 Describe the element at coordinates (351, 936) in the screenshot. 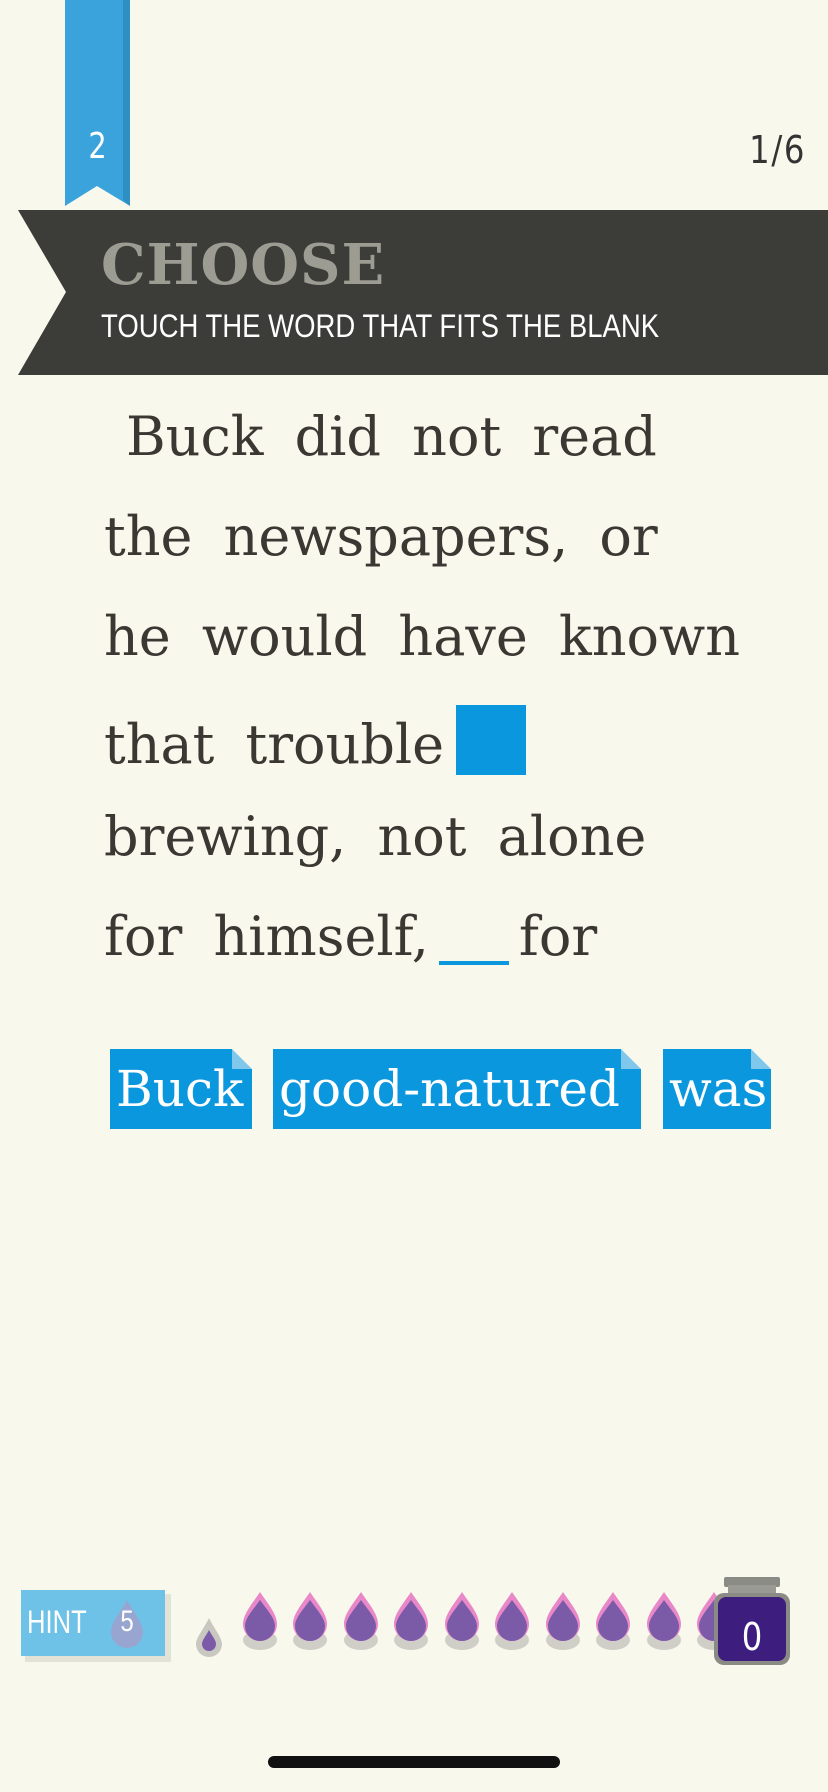

I see `passage-line: for himself, for` at that location.